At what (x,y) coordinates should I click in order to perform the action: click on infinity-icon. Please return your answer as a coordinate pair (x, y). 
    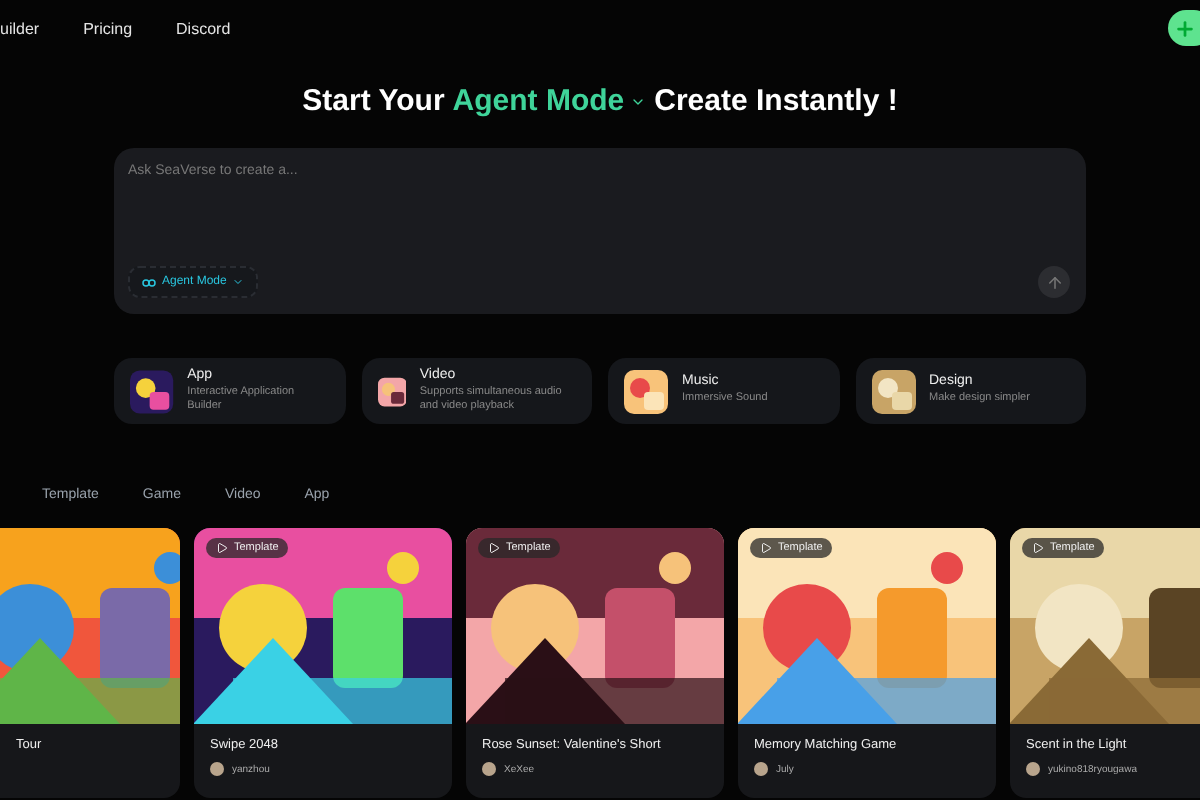
    Looking at the image, I should click on (149, 282).